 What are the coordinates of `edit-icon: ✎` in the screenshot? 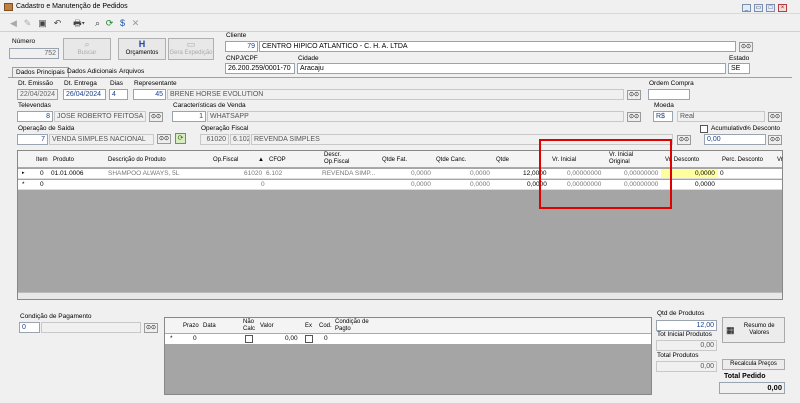 It's located at (27, 23).